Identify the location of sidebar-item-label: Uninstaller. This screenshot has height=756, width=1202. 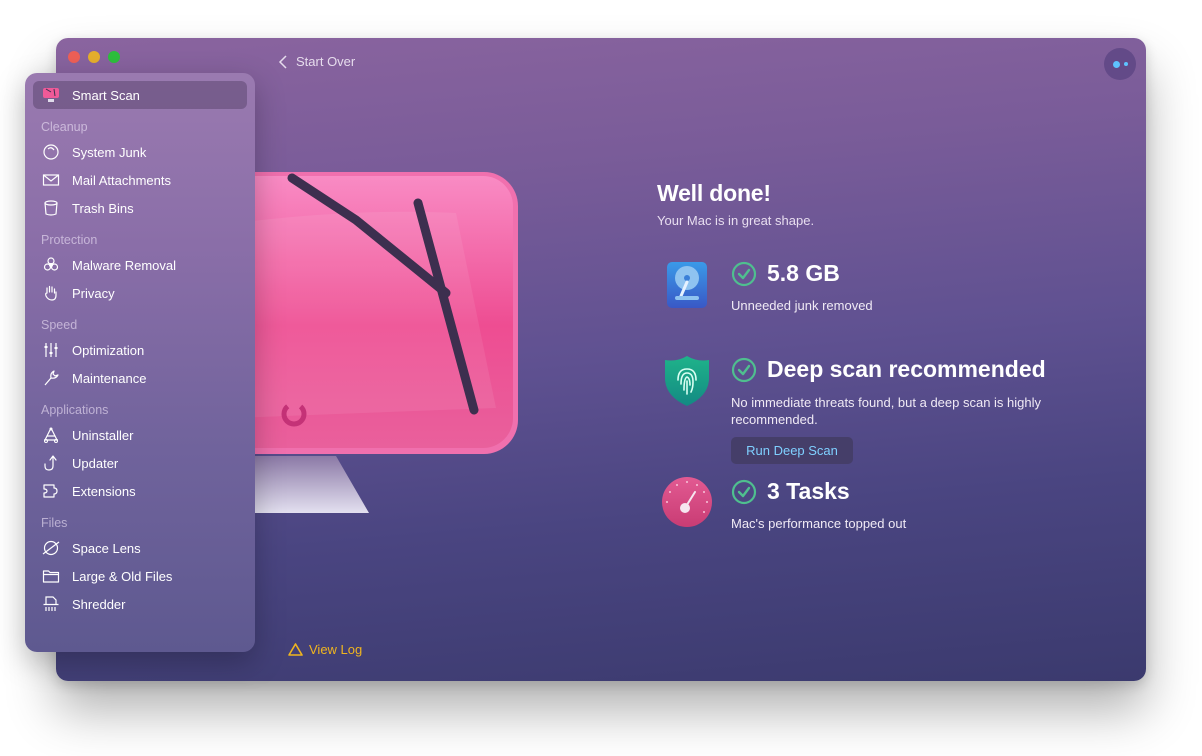
(103, 435).